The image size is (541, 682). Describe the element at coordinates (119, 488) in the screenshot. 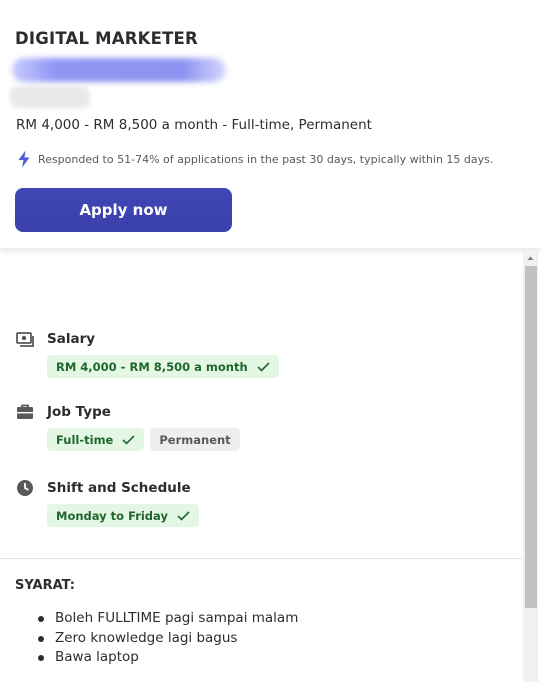

I see `shift-label: Shift and Schedule` at that location.